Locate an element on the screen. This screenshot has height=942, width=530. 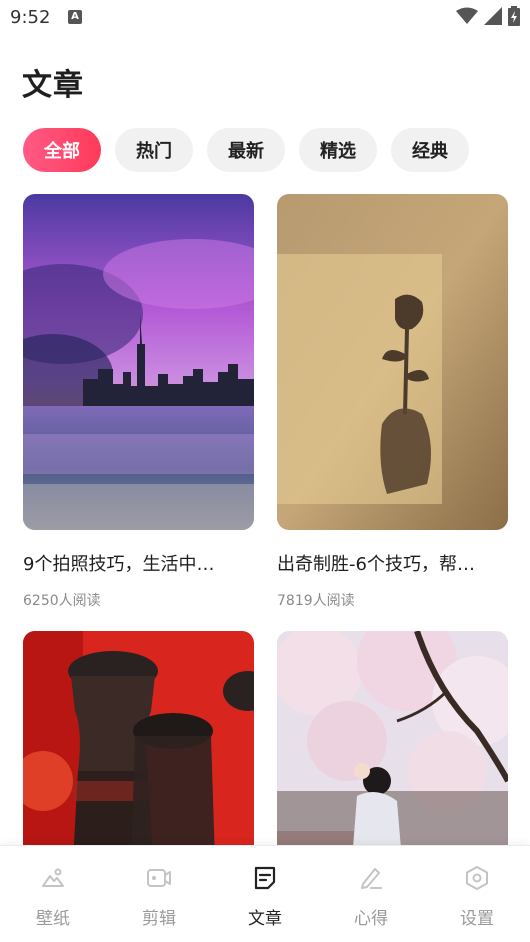
notification-icon: A is located at coordinates (75, 17).